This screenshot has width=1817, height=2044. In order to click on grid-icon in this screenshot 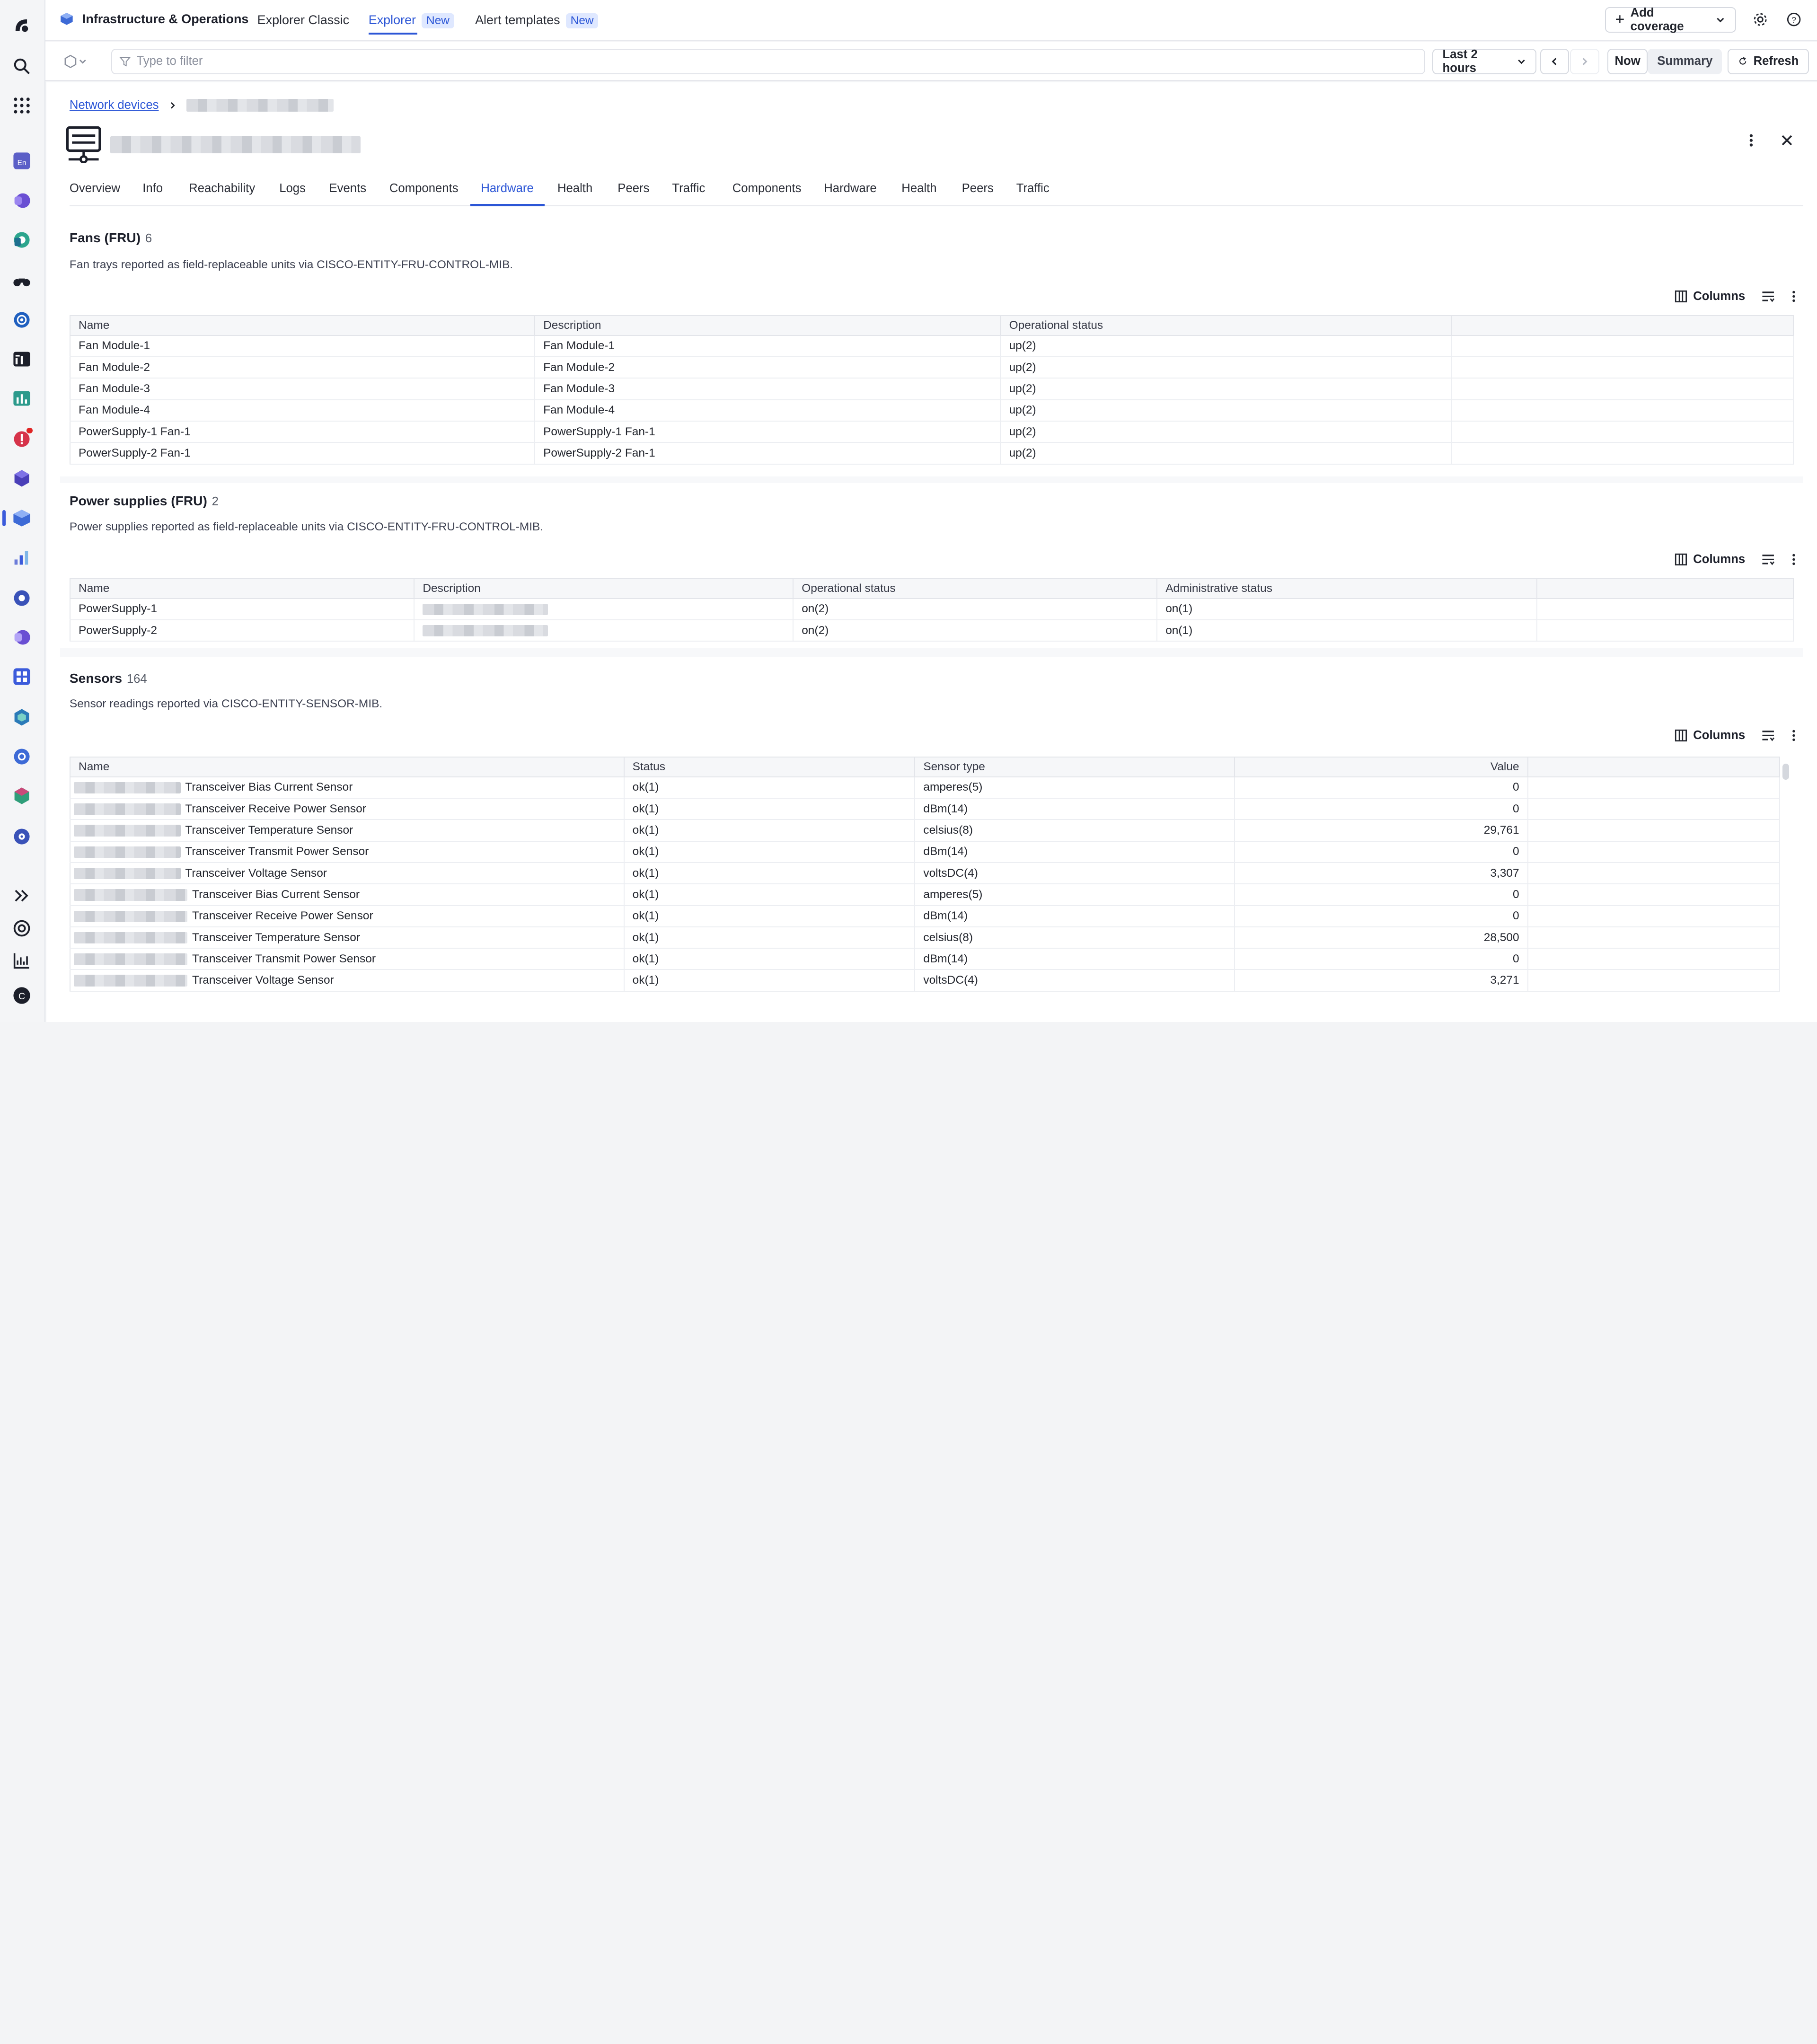, I will do `click(22, 676)`.